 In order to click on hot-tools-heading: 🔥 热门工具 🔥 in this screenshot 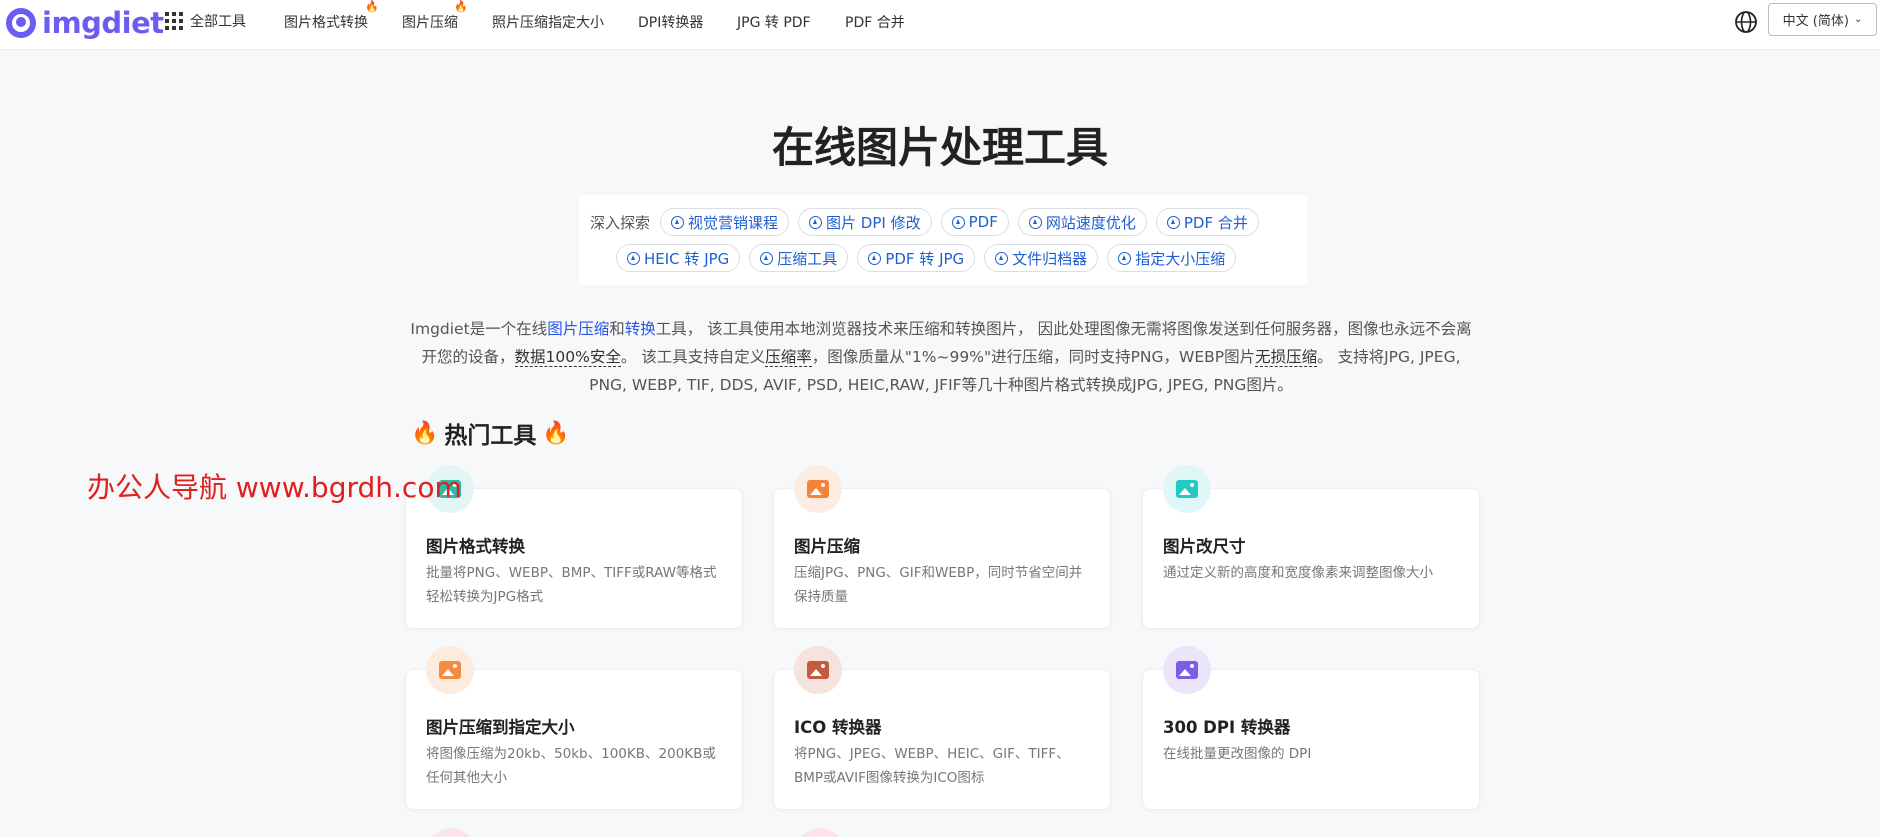, I will do `click(490, 433)`.